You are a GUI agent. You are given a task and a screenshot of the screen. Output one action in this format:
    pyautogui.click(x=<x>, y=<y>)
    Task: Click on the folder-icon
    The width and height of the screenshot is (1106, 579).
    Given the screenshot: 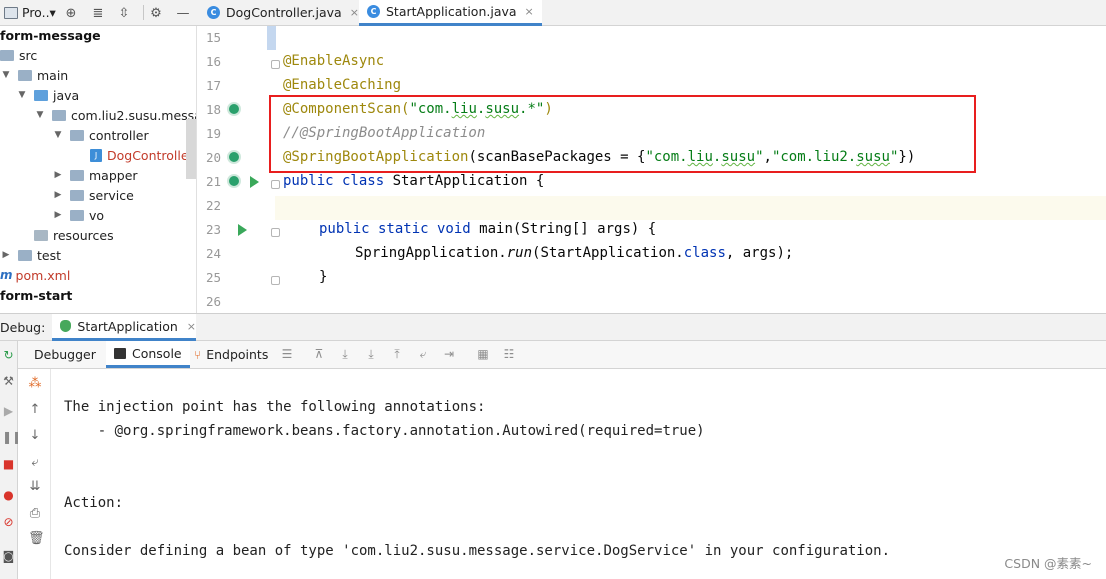 What is the action you would take?
    pyautogui.click(x=7, y=55)
    